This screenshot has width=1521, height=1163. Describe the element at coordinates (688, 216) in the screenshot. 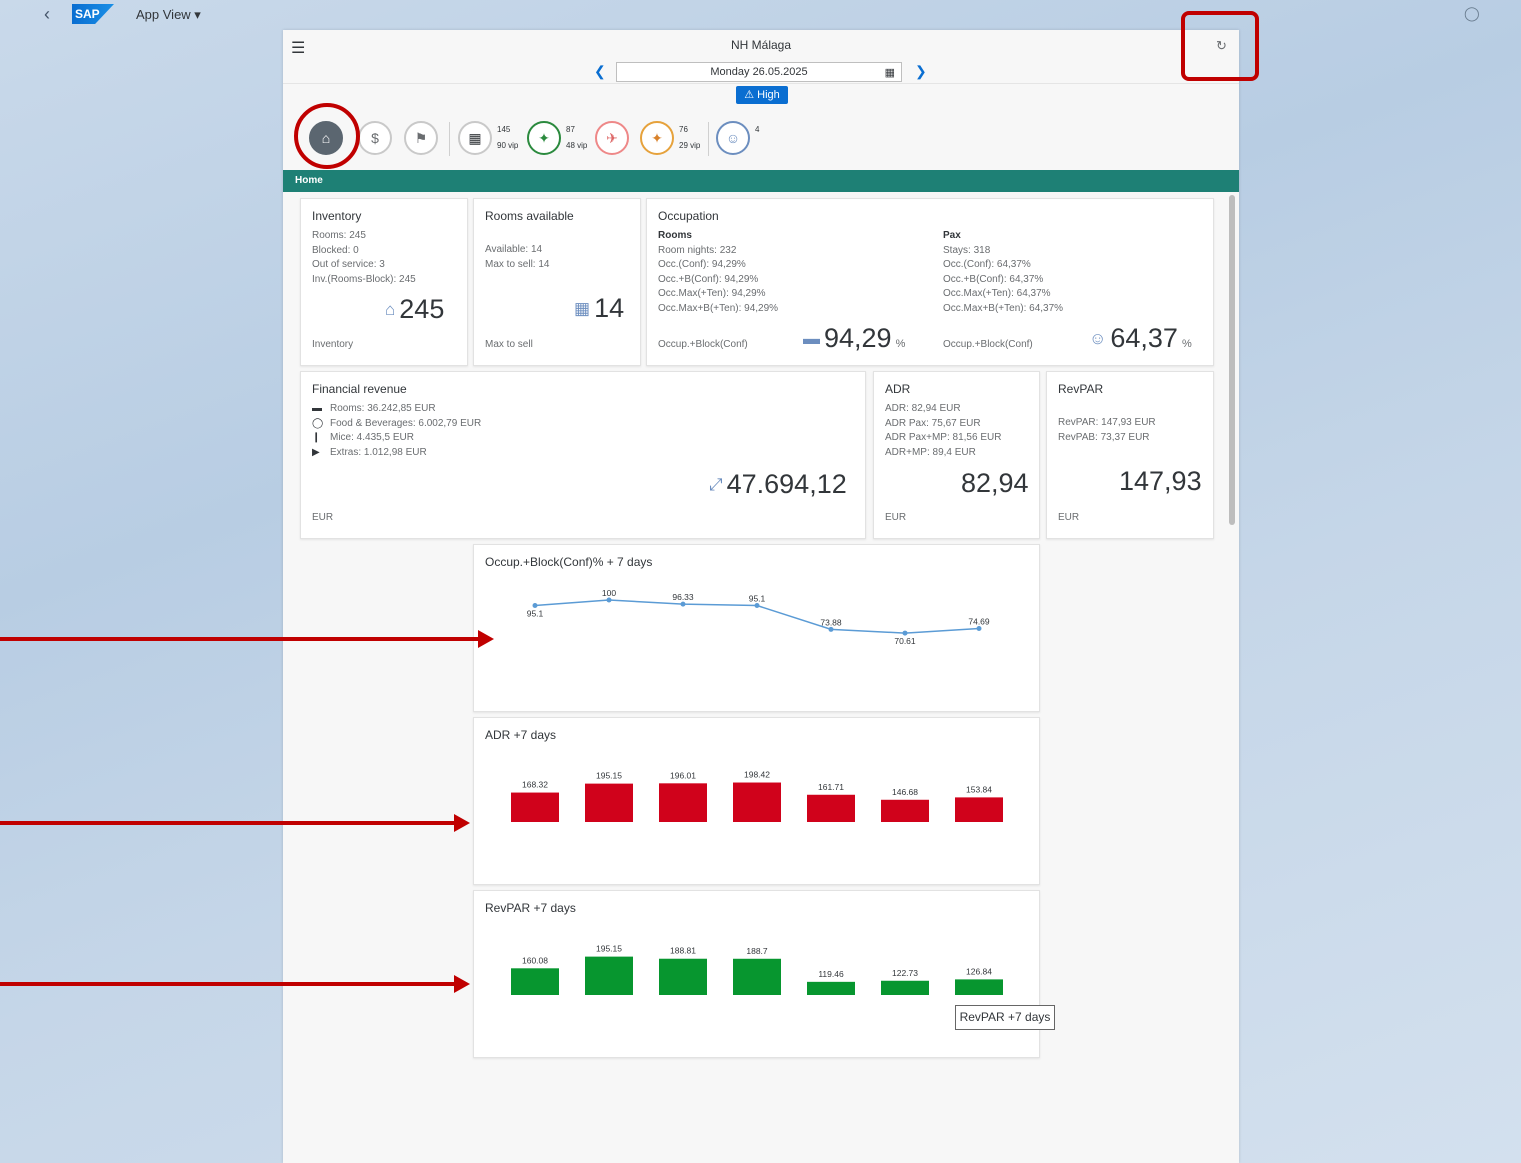

I see `occupation-title: Occupation` at that location.